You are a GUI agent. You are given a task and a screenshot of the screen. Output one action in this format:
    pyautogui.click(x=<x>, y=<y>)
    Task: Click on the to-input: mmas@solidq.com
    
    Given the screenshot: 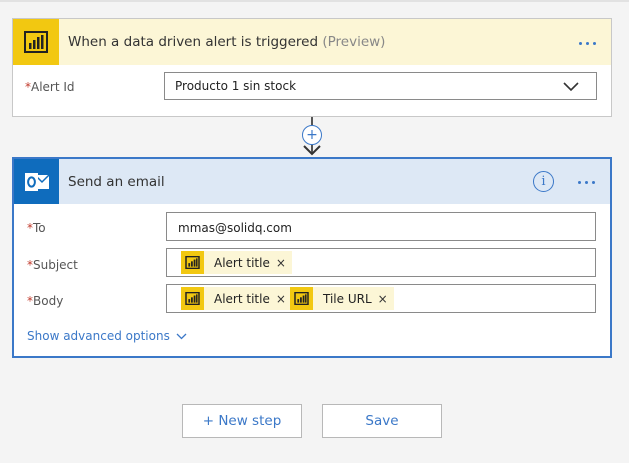 What is the action you would take?
    pyautogui.click(x=381, y=226)
    